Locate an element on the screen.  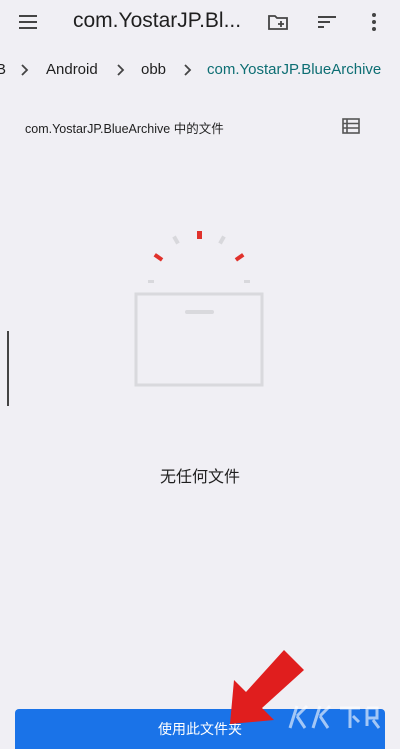
empty-folder-illustration is located at coordinates (199, 309).